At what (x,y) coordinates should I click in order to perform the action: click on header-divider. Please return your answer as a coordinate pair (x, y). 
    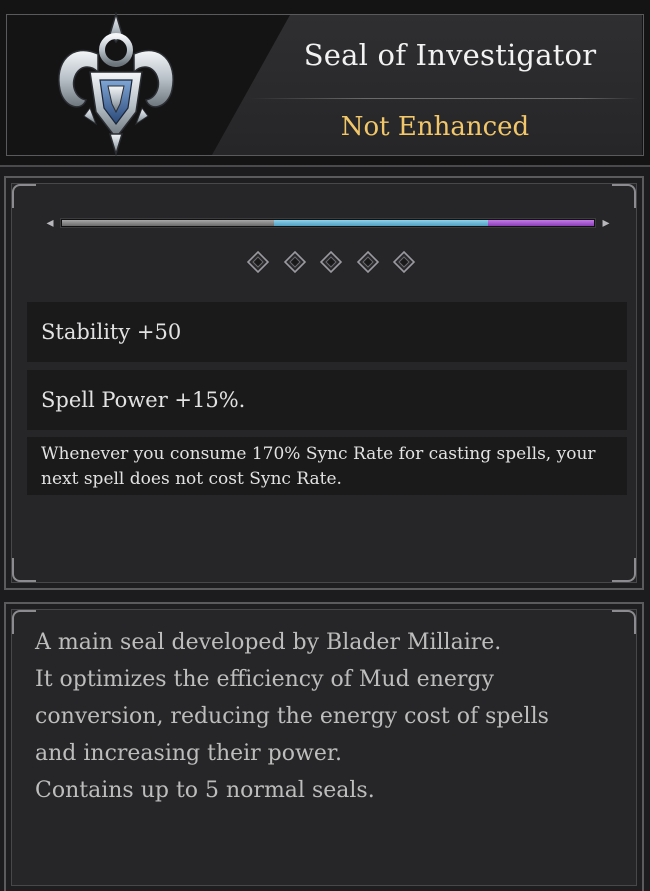
    Looking at the image, I should click on (443, 98).